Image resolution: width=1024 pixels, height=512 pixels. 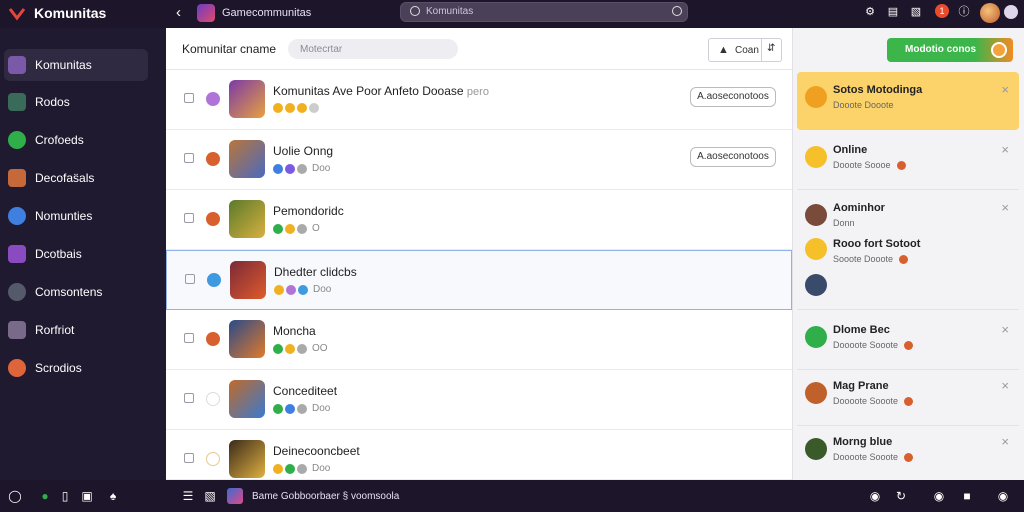 What do you see at coordinates (296, 228) in the screenshot?
I see `row-meta: O` at bounding box center [296, 228].